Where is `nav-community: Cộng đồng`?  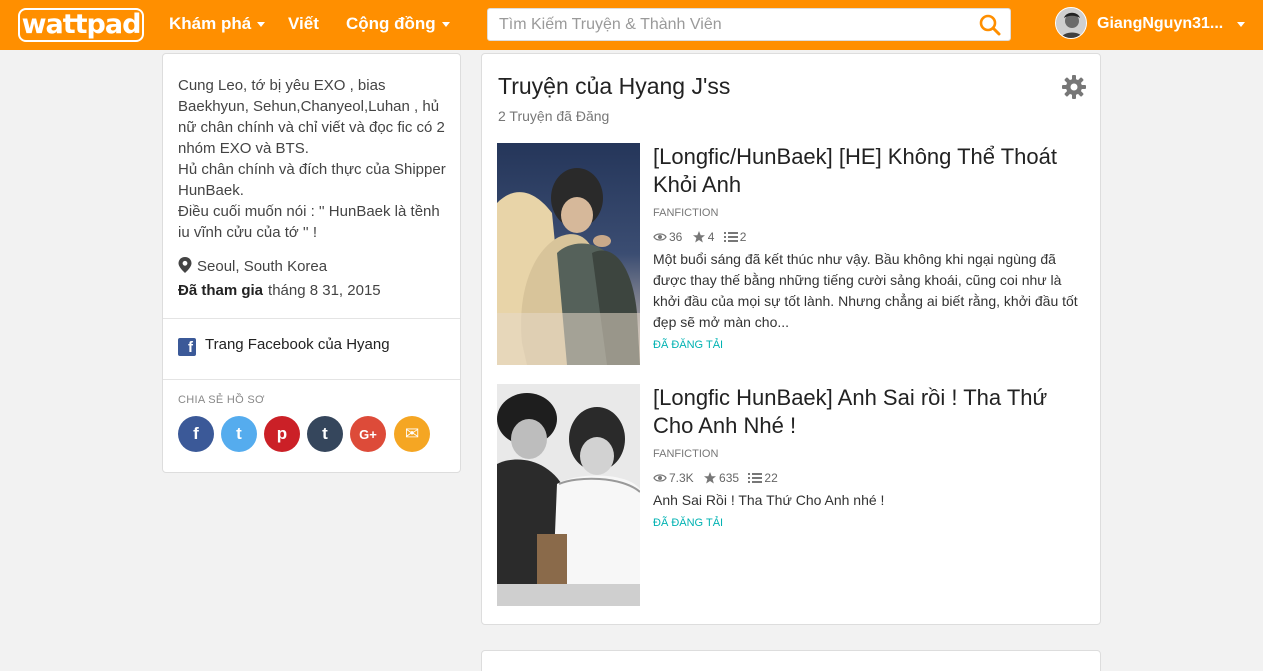
nav-community: Cộng đồng is located at coordinates (398, 25).